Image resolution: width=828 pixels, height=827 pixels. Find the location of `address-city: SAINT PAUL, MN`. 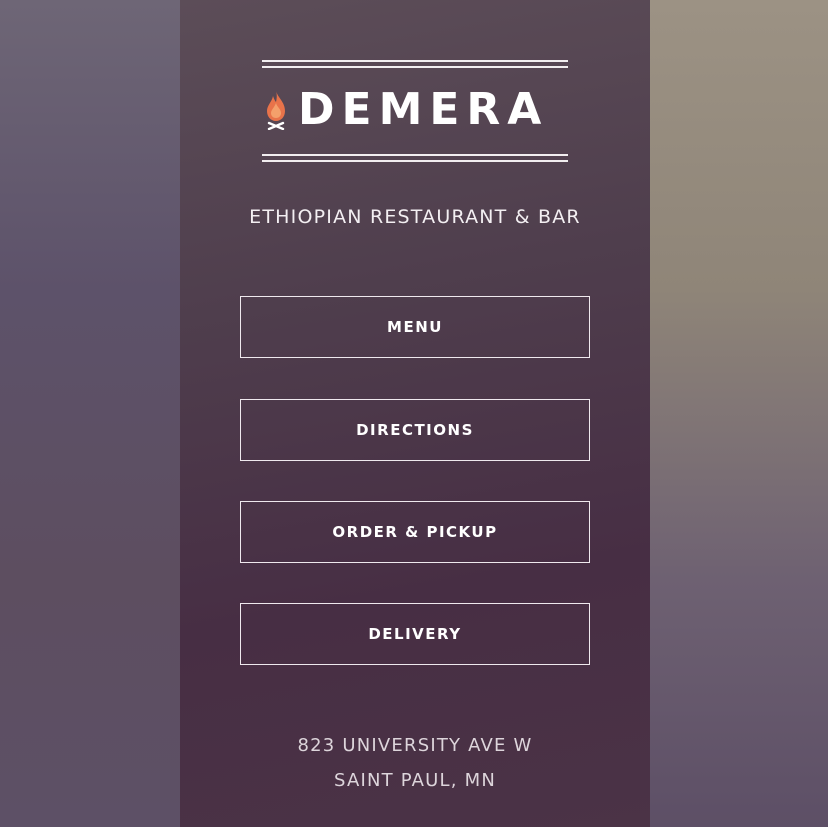

address-city: SAINT PAUL, MN is located at coordinates (415, 780).